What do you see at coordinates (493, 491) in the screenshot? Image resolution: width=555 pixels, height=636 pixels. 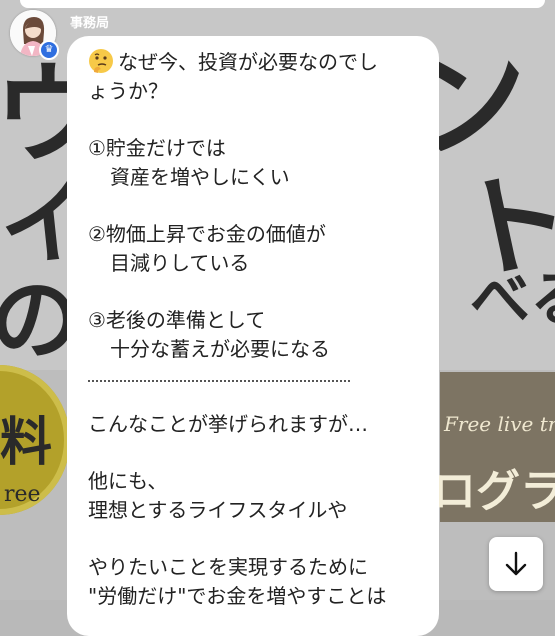 I see `band-text-japanese: ログラ` at bounding box center [493, 491].